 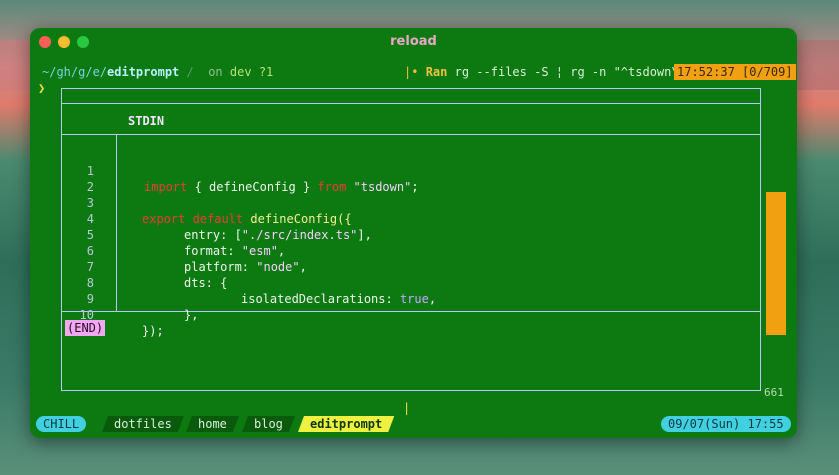 I want to click on code-text: },, so click(x=191, y=315).